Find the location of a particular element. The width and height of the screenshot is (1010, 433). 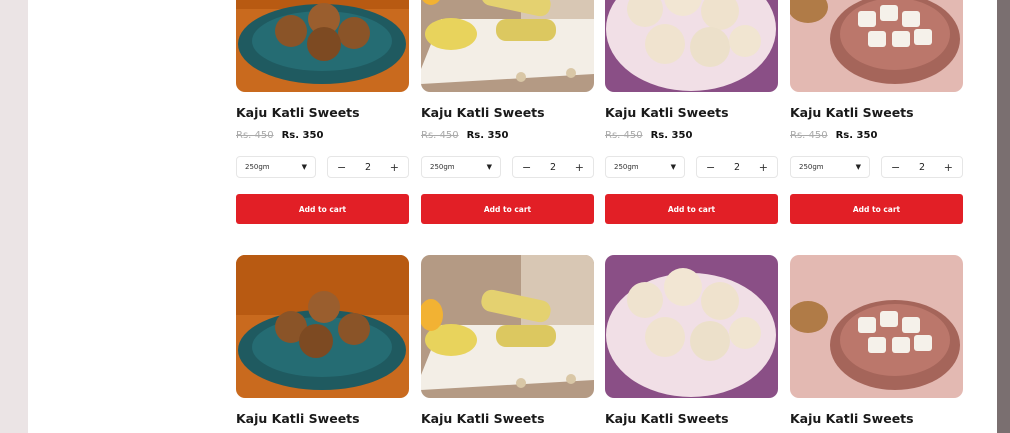

window-edge is located at coordinates (1003, 216).